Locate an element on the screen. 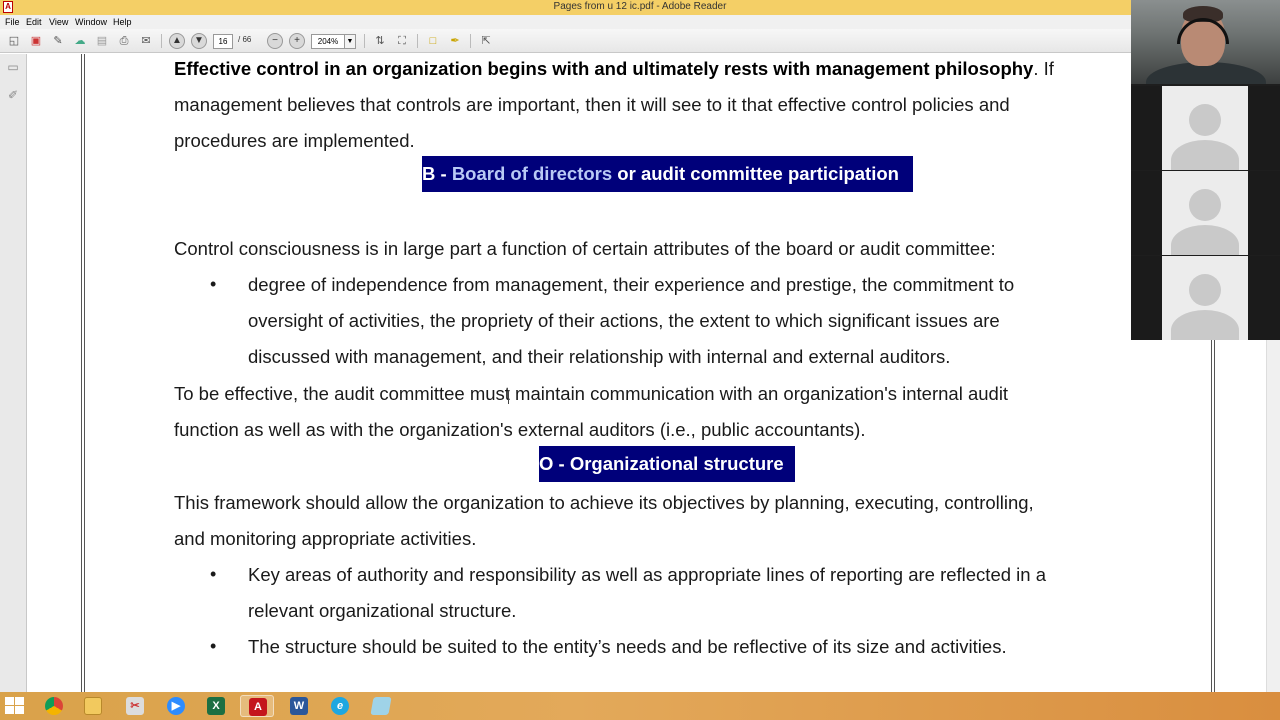  navigation-pane: ▭ ✐ is located at coordinates (13, 373).